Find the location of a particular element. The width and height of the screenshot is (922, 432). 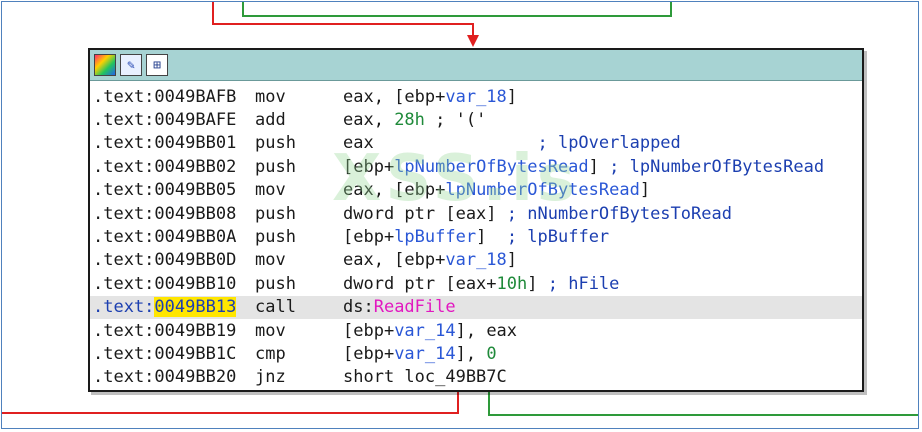

operand-text: dword ptr [eax] is located at coordinates (420, 213).